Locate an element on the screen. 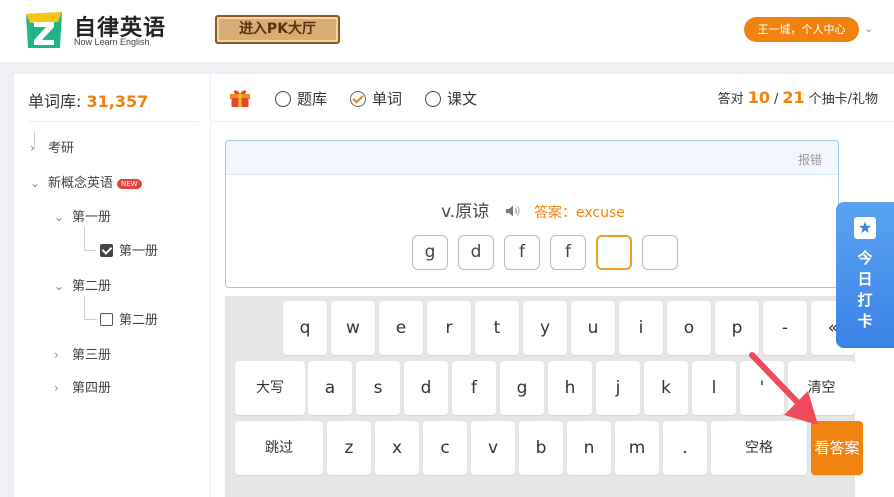  key-x: x is located at coordinates (397, 448).